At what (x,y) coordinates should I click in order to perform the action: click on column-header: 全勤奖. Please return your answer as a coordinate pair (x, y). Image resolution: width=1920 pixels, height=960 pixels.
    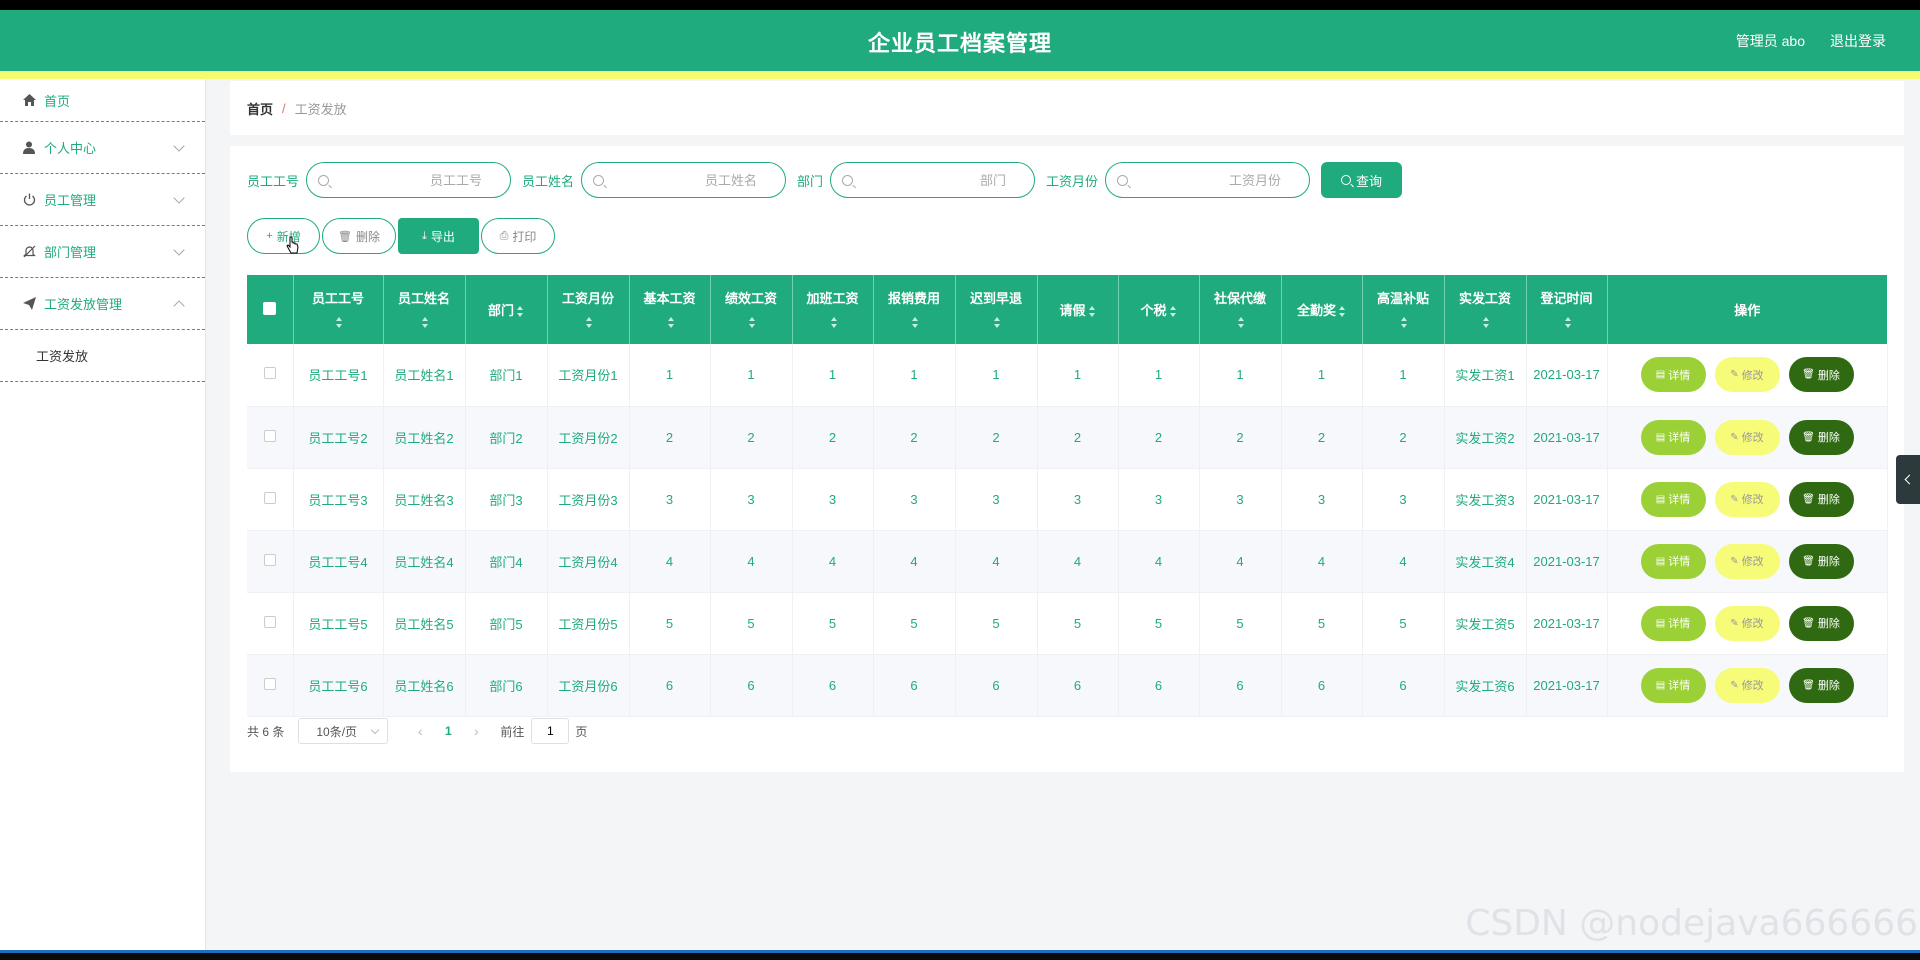
    Looking at the image, I should click on (1322, 309).